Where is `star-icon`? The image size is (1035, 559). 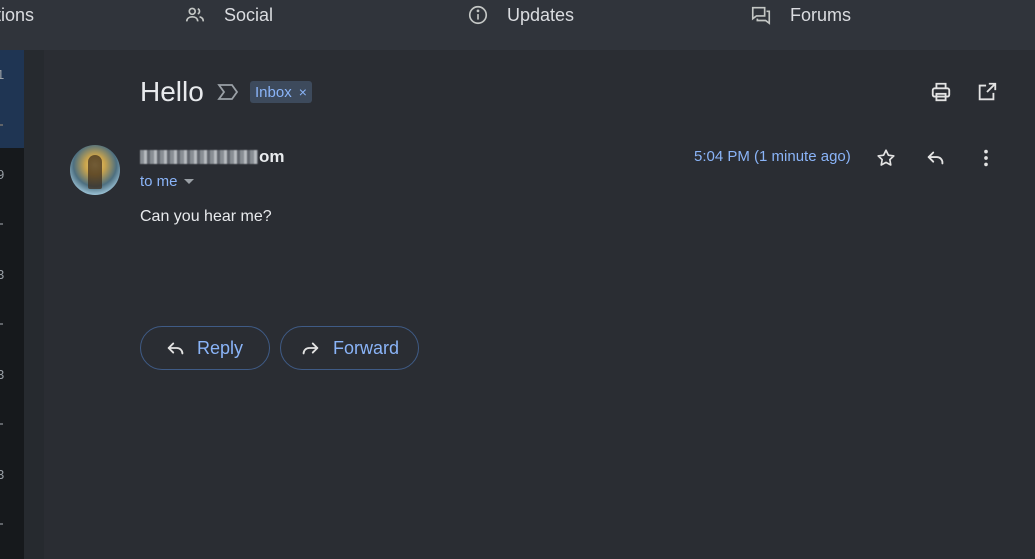 star-icon is located at coordinates (886, 158).